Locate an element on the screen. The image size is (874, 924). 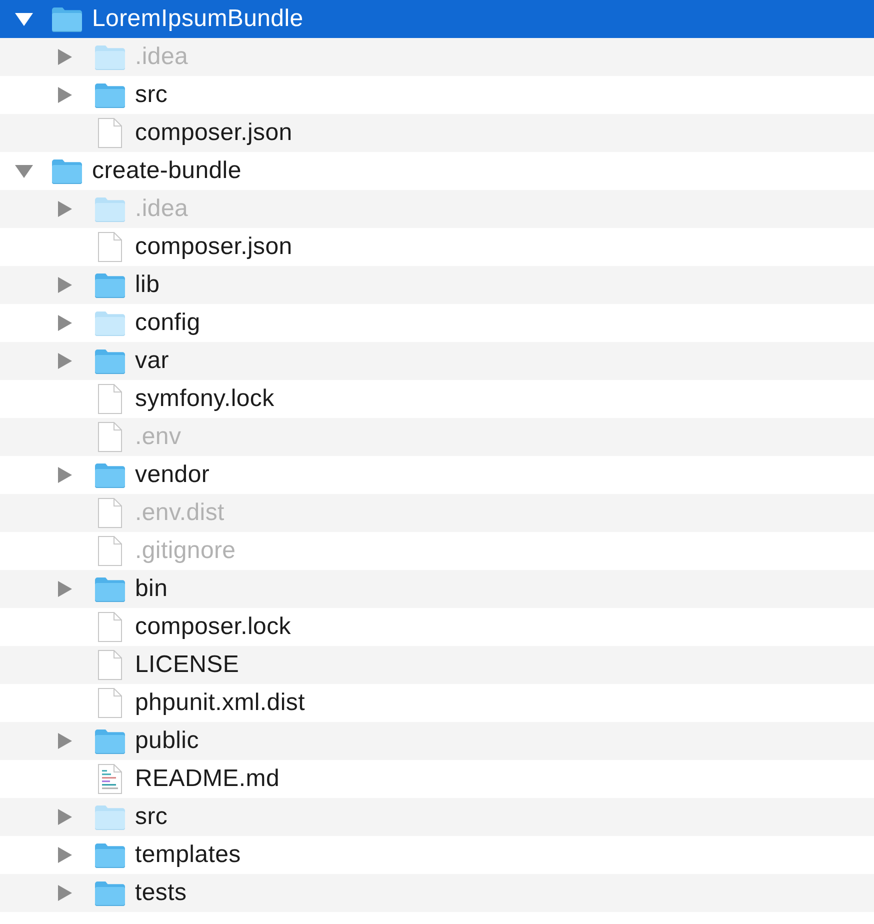
folder-name: config is located at coordinates (167, 323).